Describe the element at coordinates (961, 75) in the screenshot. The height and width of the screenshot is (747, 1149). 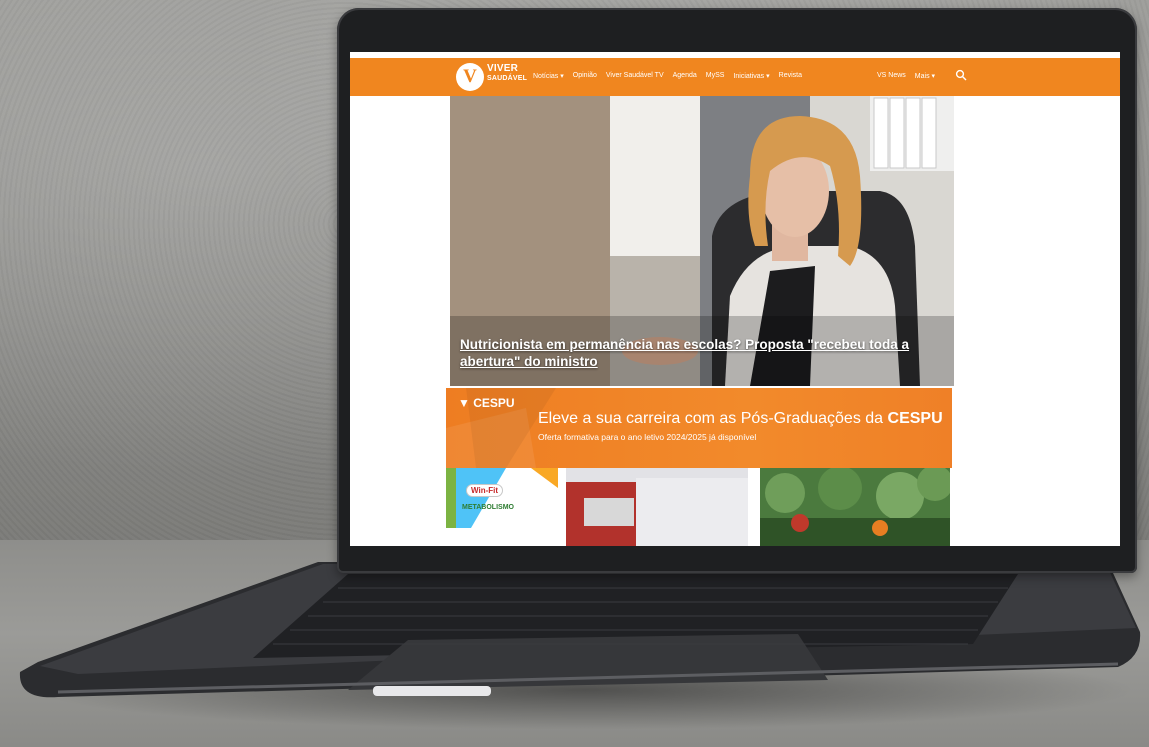
I see `search-icon` at that location.